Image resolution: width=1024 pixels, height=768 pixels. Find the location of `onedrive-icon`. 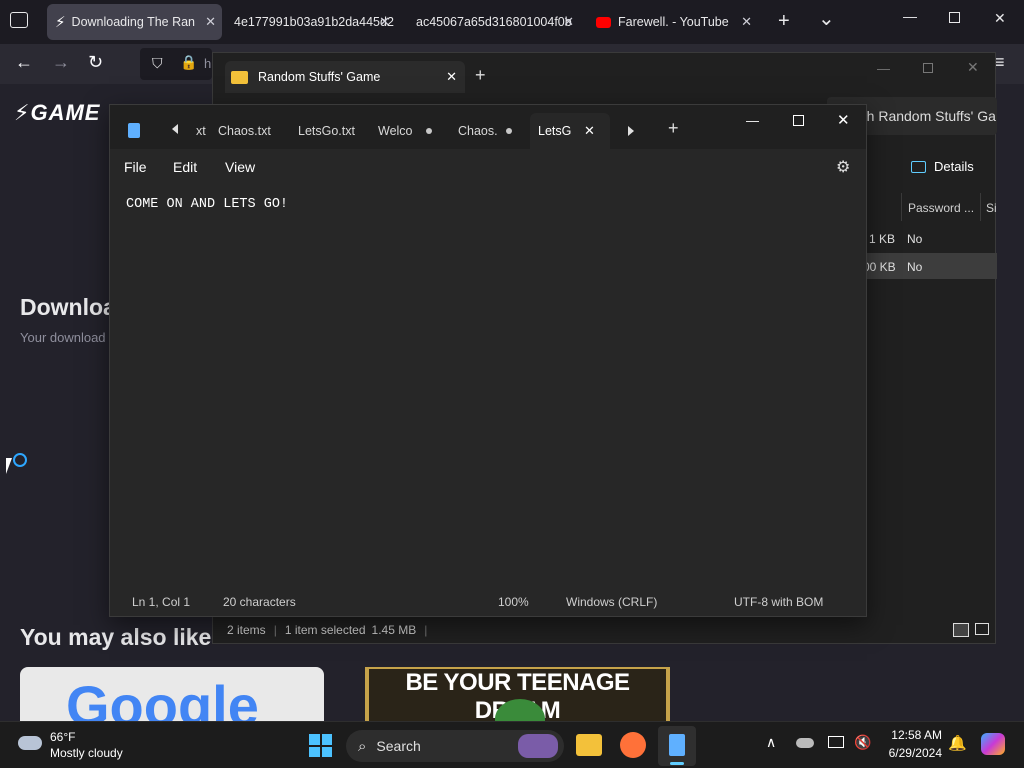

onedrive-icon is located at coordinates (805, 743).